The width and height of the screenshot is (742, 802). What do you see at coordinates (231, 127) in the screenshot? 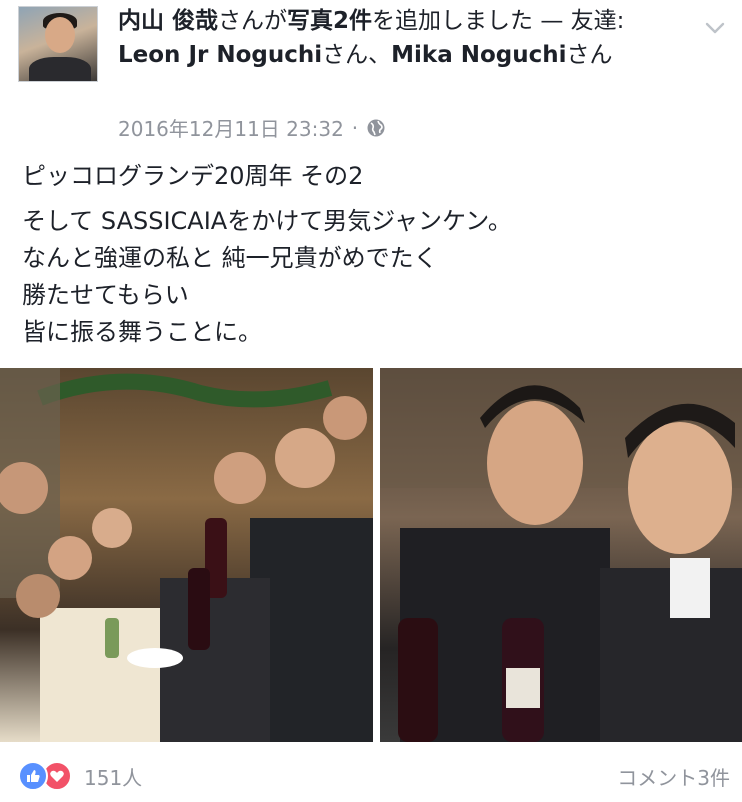
I see `post-timestamp: 2016年12月11日 23:32` at bounding box center [231, 127].